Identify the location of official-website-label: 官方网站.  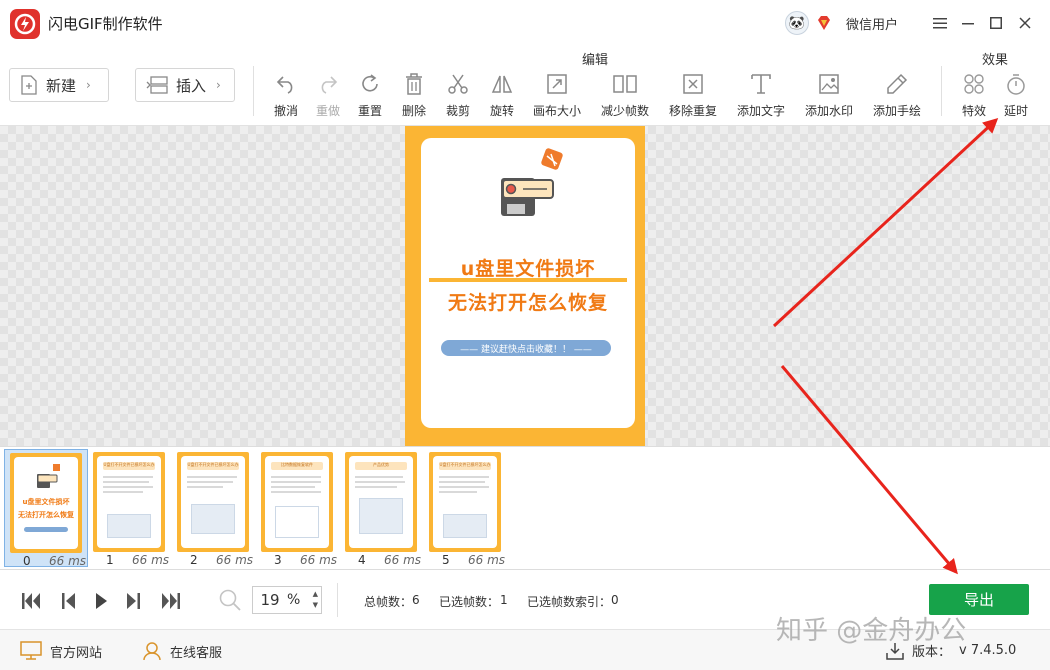
(76, 653).